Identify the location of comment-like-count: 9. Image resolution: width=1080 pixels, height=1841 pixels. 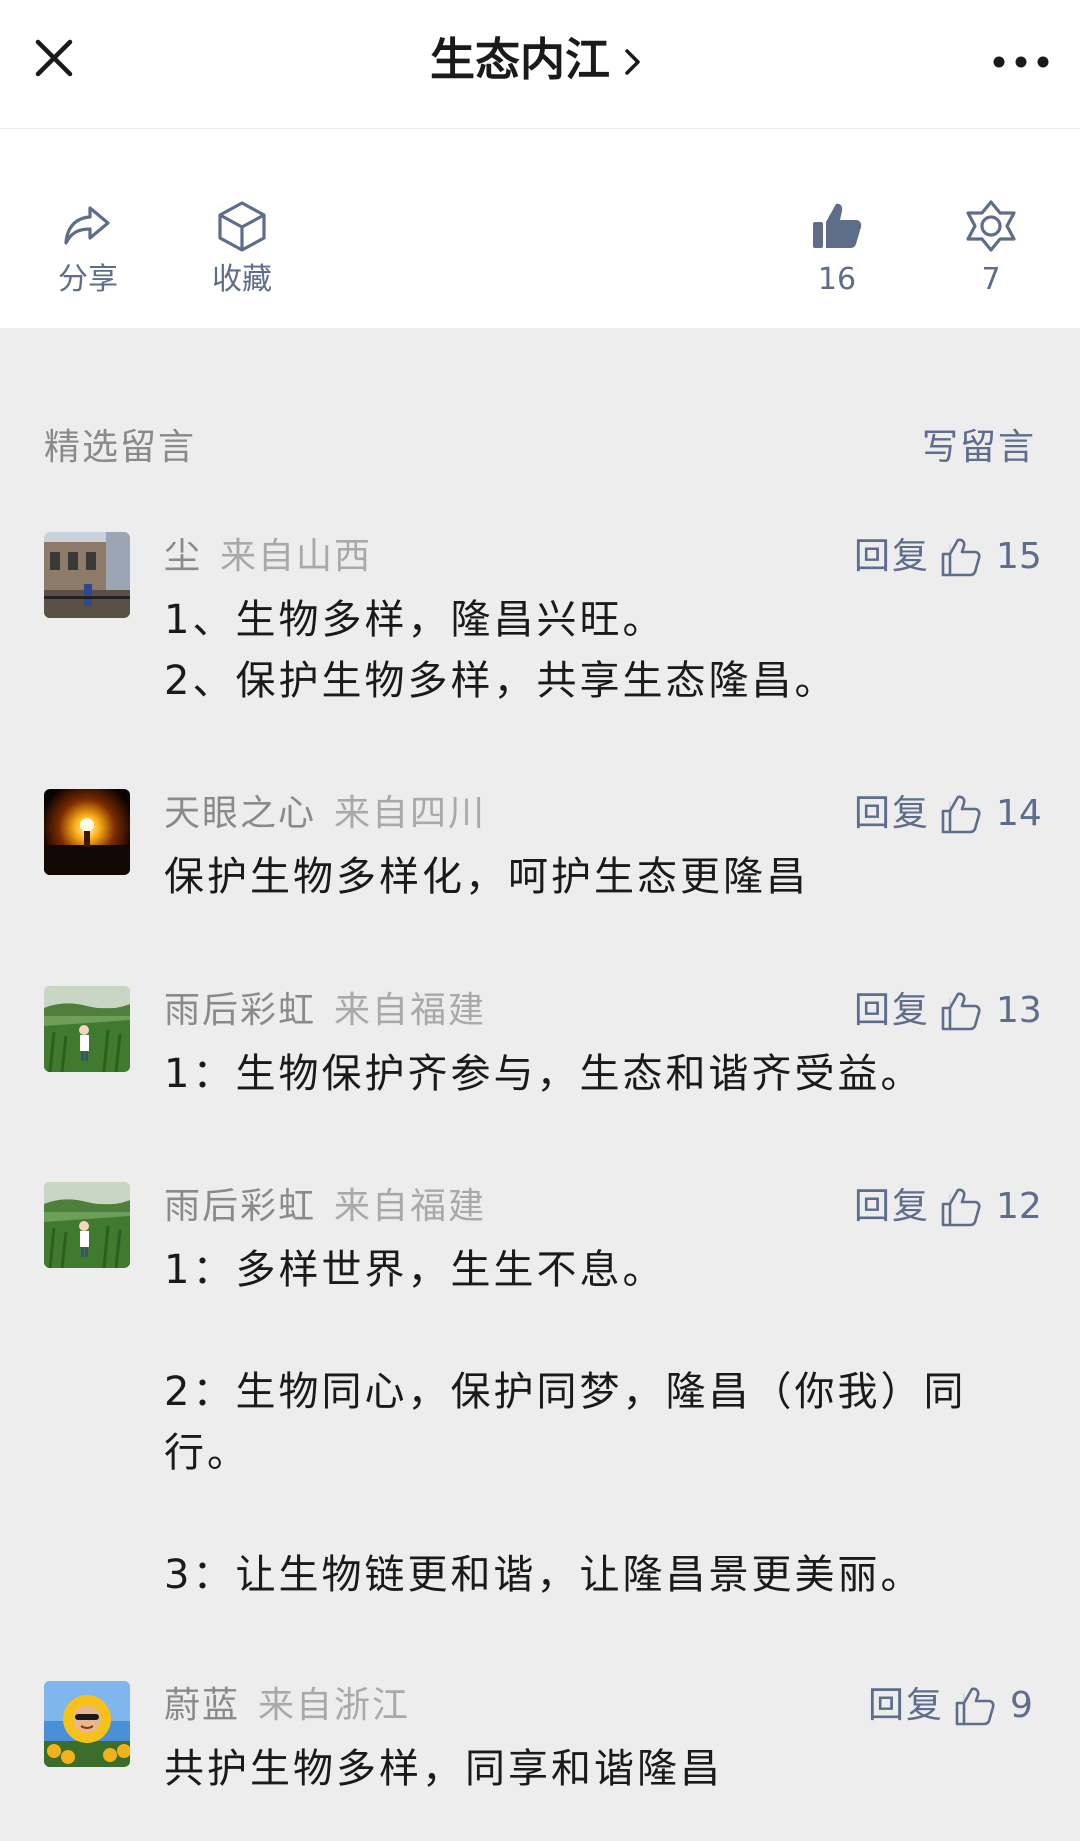
(1021, 1705).